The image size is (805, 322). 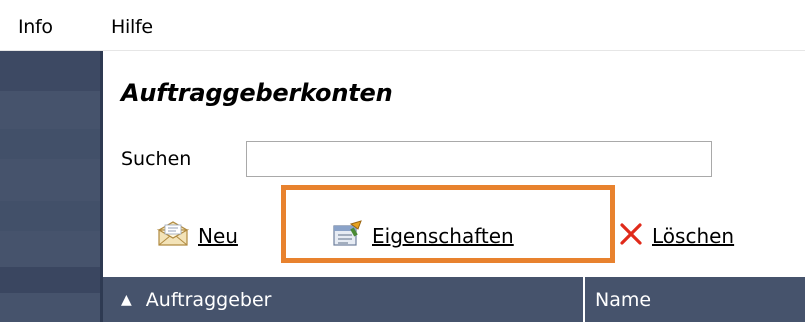 I want to click on column-separator, so click(x=584, y=299).